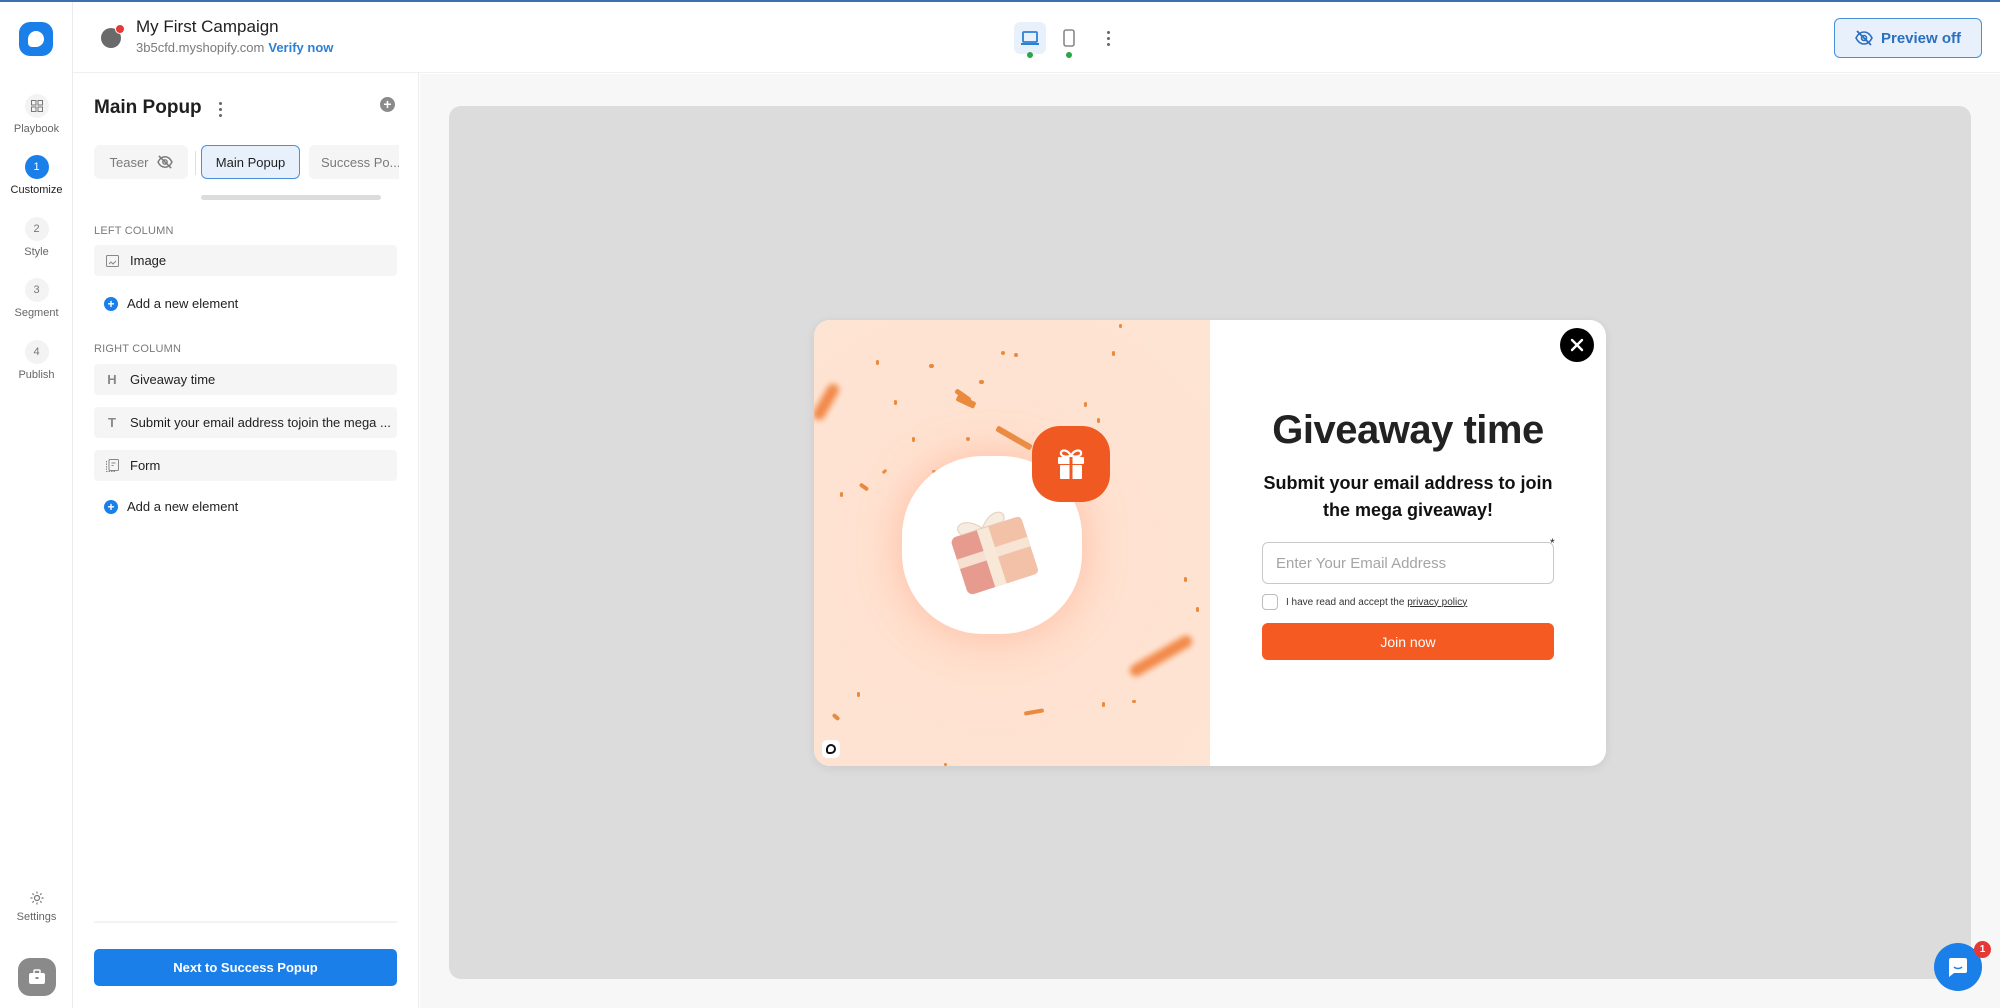 Image resolution: width=2000 pixels, height=1008 pixels. Describe the element at coordinates (148, 107) in the screenshot. I see `panel-title: Main Popup` at that location.